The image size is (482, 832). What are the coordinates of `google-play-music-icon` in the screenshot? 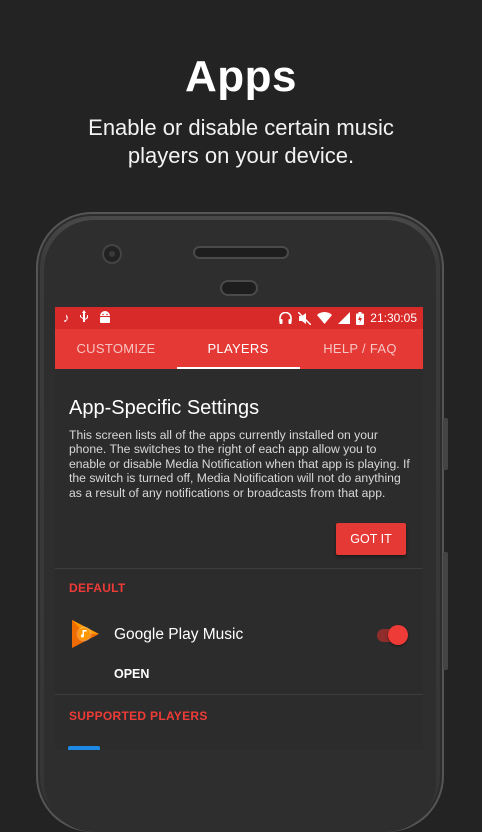 It's located at (85, 634).